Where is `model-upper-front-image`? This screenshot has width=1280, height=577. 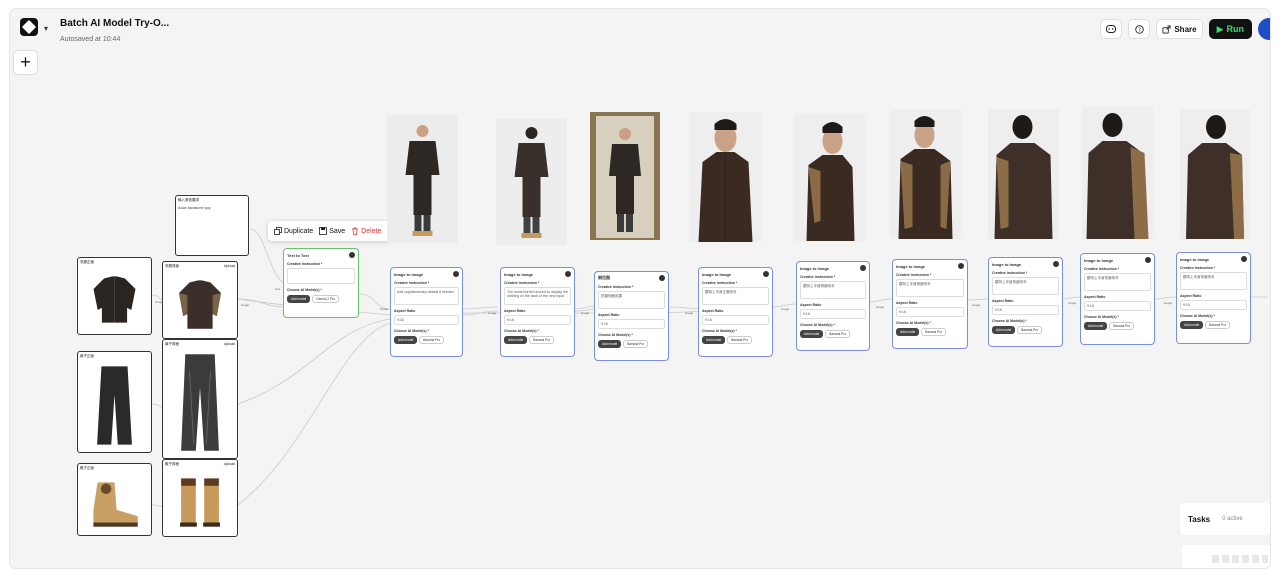
model-upper-front-image is located at coordinates (725, 177).